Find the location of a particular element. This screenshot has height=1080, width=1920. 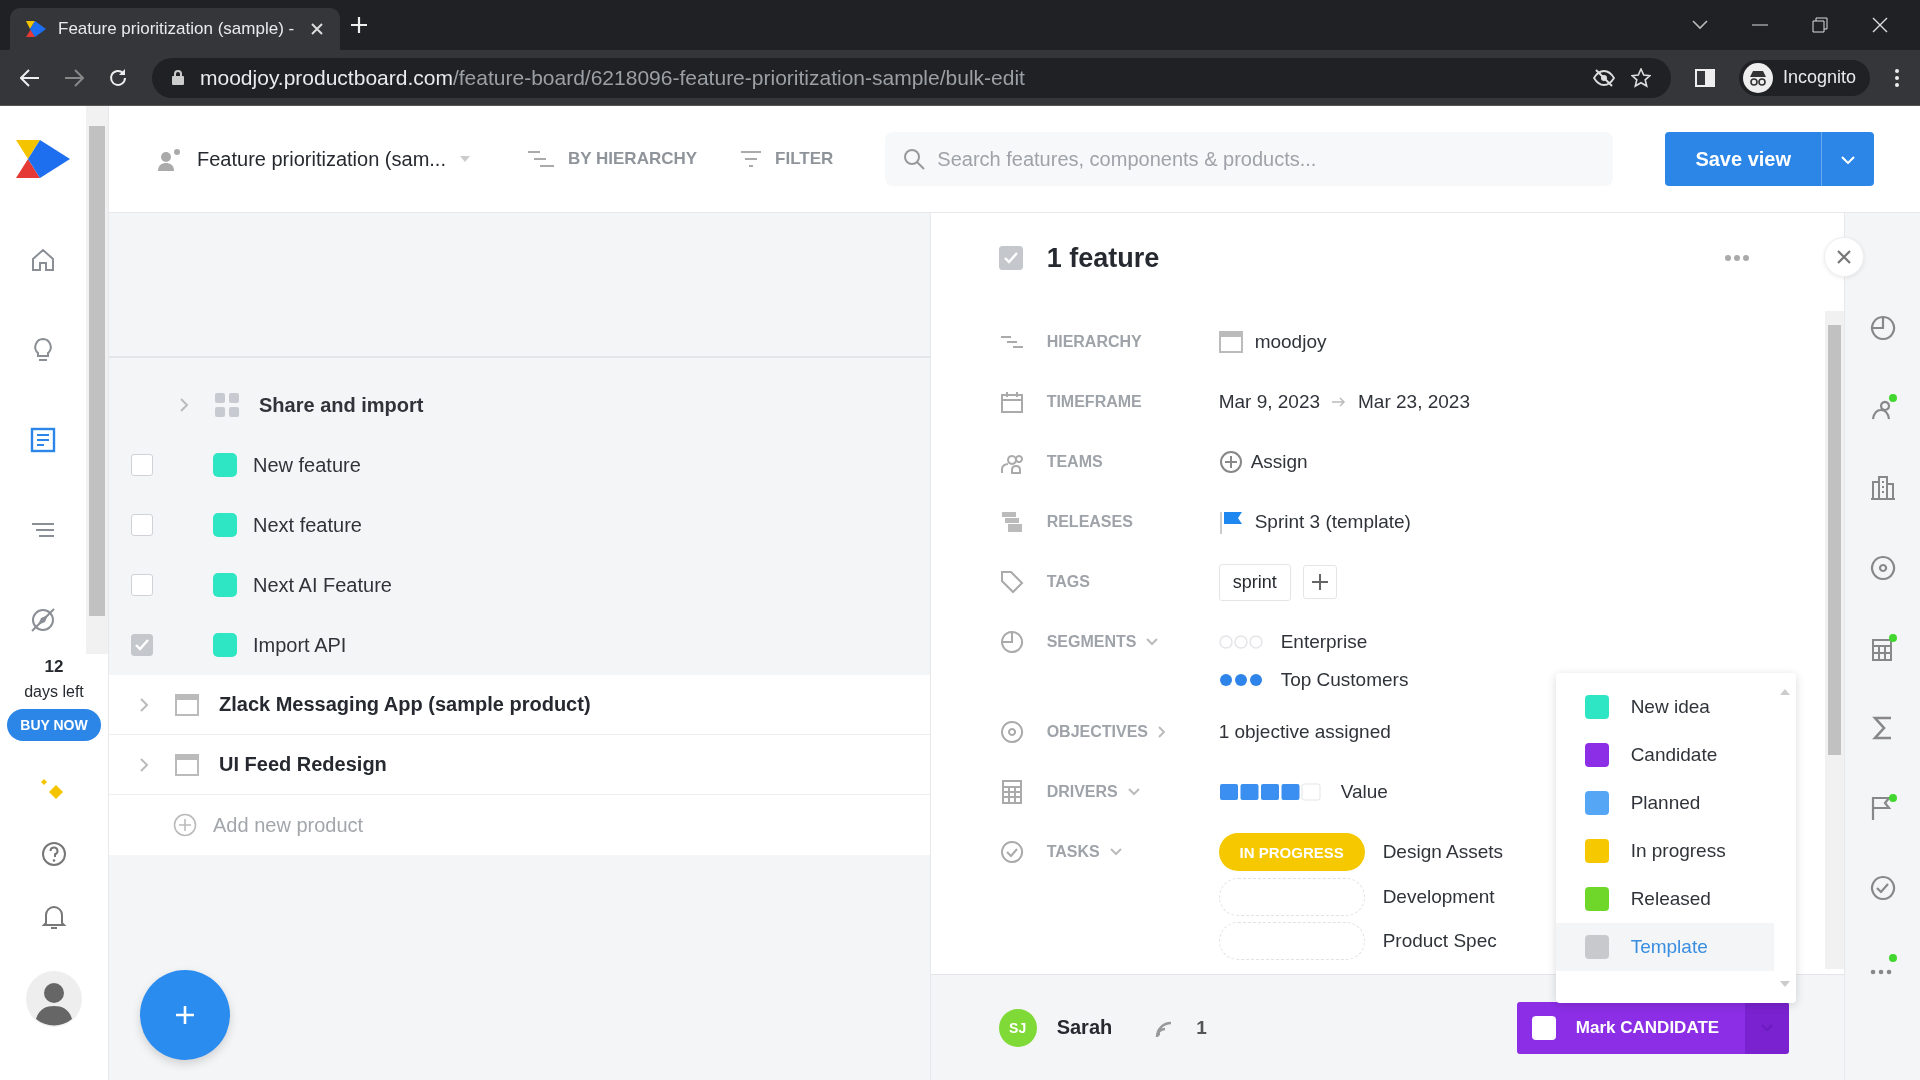

reload-icon is located at coordinates (118, 77).